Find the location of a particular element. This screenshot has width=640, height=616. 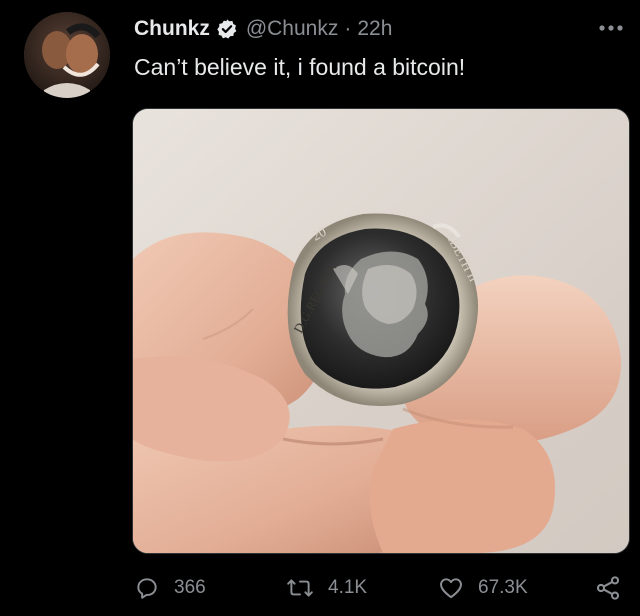

more-options-button is located at coordinates (611, 28).